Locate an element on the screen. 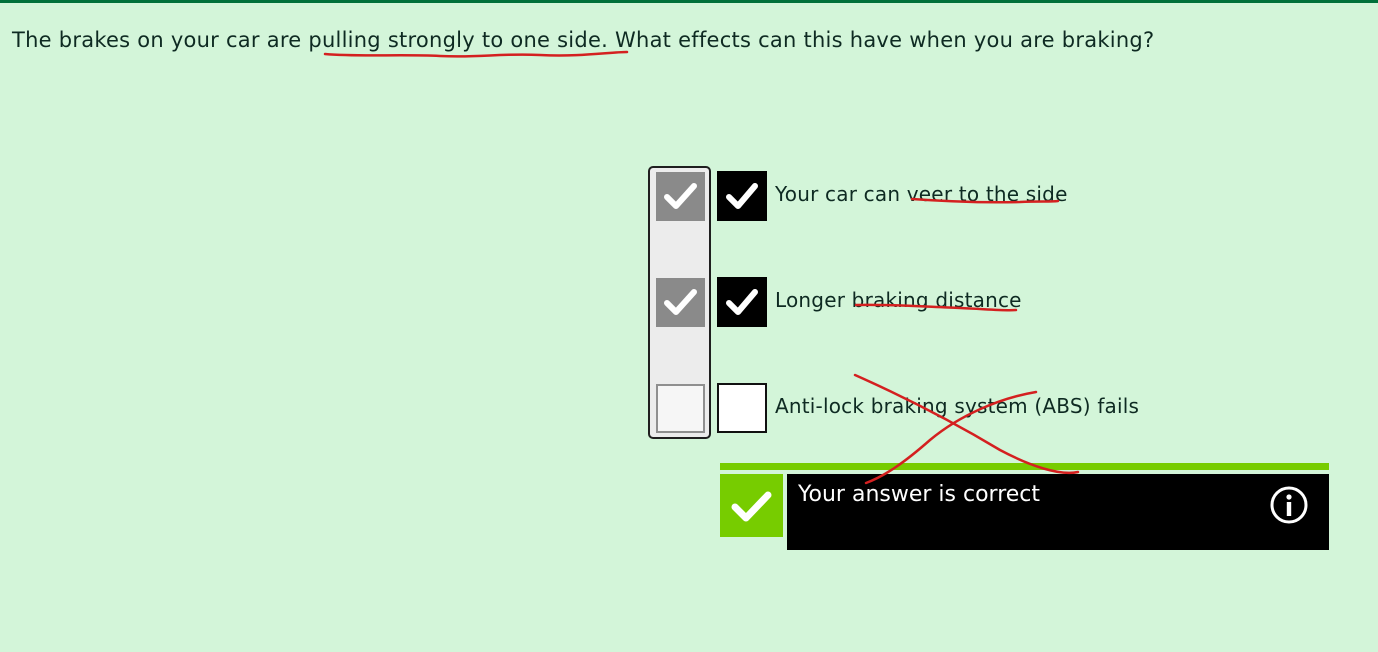  reference-solution-column is located at coordinates (679, 302).